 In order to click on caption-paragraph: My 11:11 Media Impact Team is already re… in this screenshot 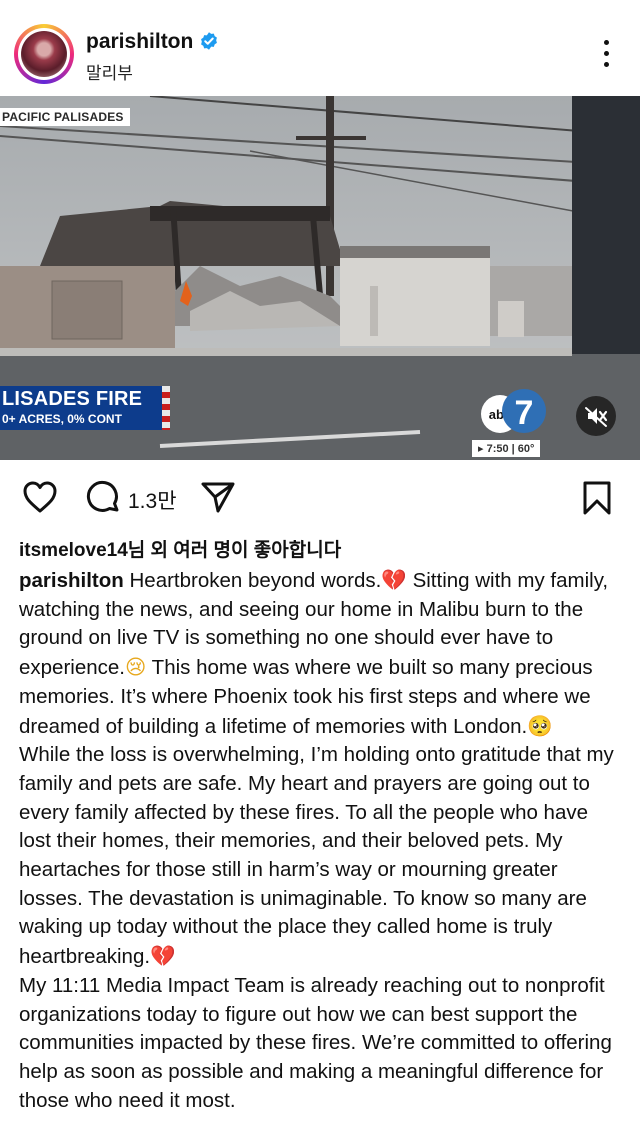, I will do `click(315, 1042)`.